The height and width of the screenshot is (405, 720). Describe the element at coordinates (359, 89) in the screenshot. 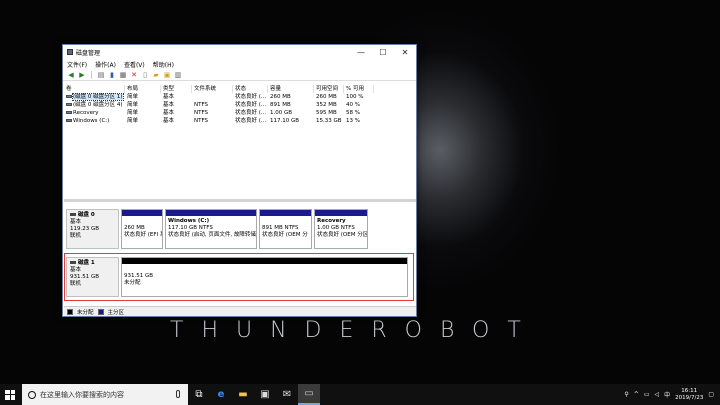

I see `column-percent-free: % 可用` at that location.